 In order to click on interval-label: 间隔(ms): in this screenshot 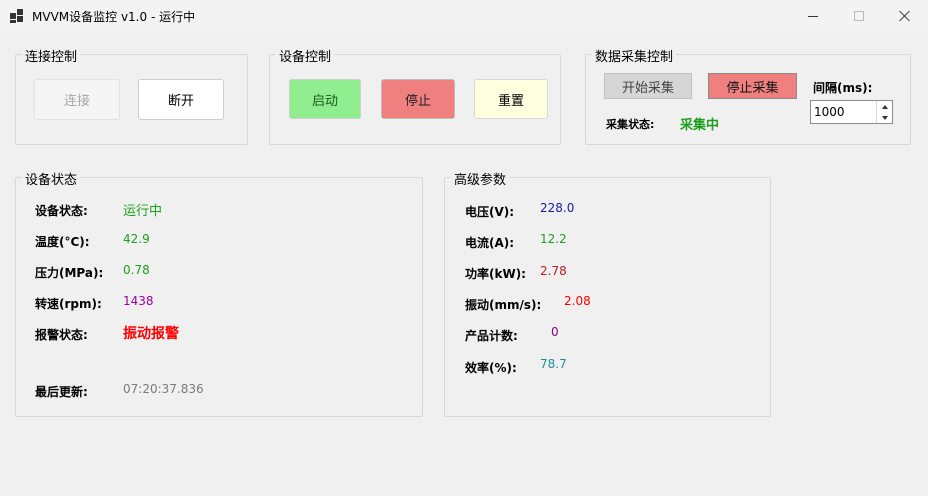, I will do `click(843, 88)`.